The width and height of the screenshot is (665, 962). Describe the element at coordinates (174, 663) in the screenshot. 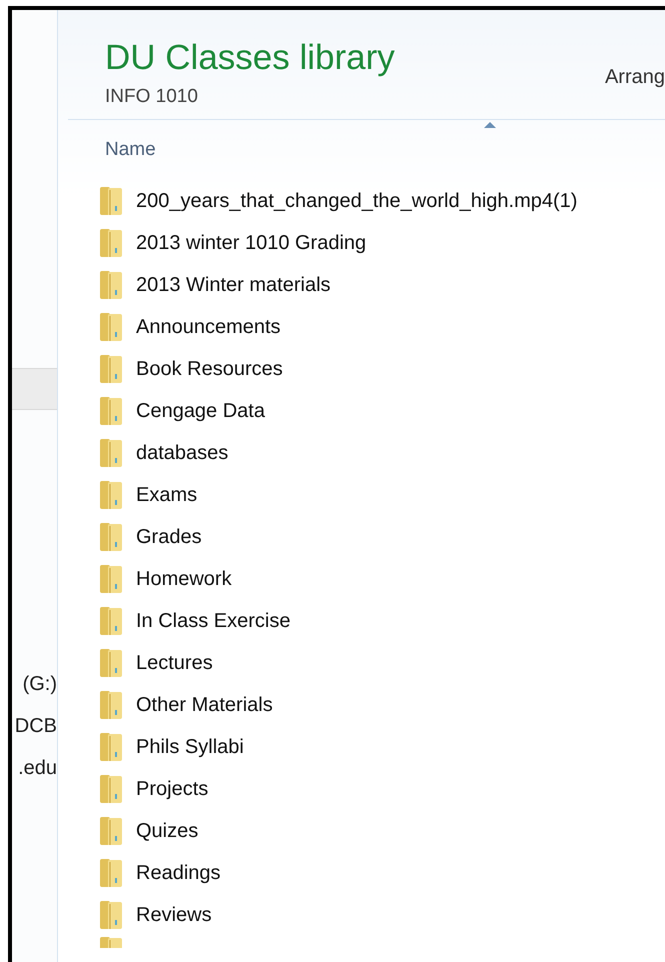

I see `folder-name: Lectures` at that location.